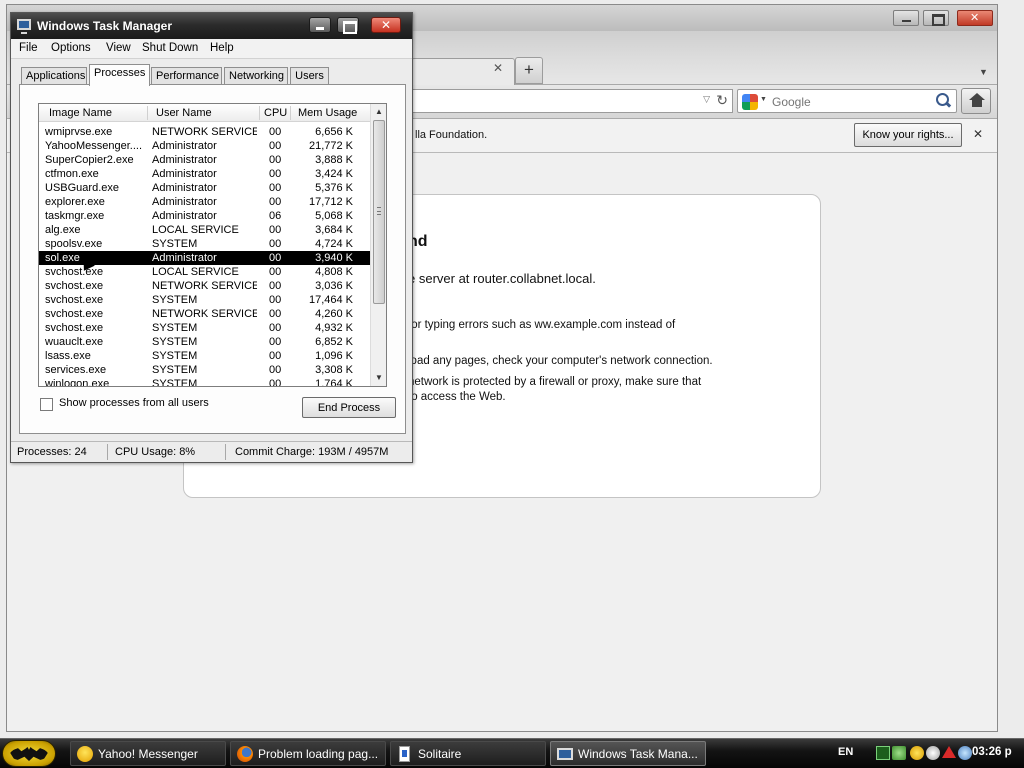 This screenshot has width=1024, height=768. I want to click on column-image-name: Image Name, so click(80, 113).